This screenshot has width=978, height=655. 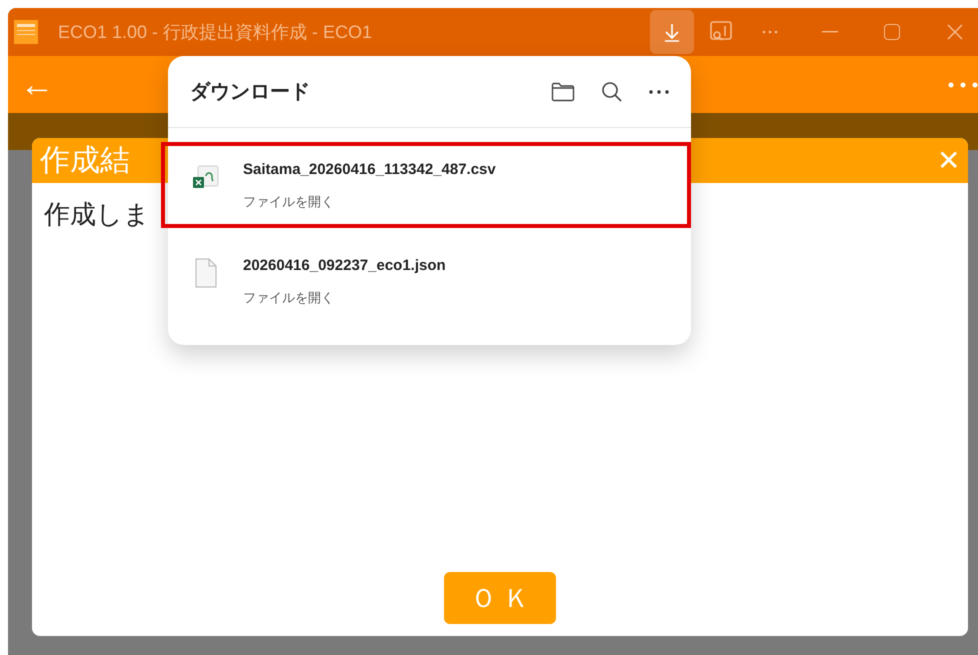 What do you see at coordinates (344, 266) in the screenshot?
I see `file-name: 20260416_092237_eco1.json` at bounding box center [344, 266].